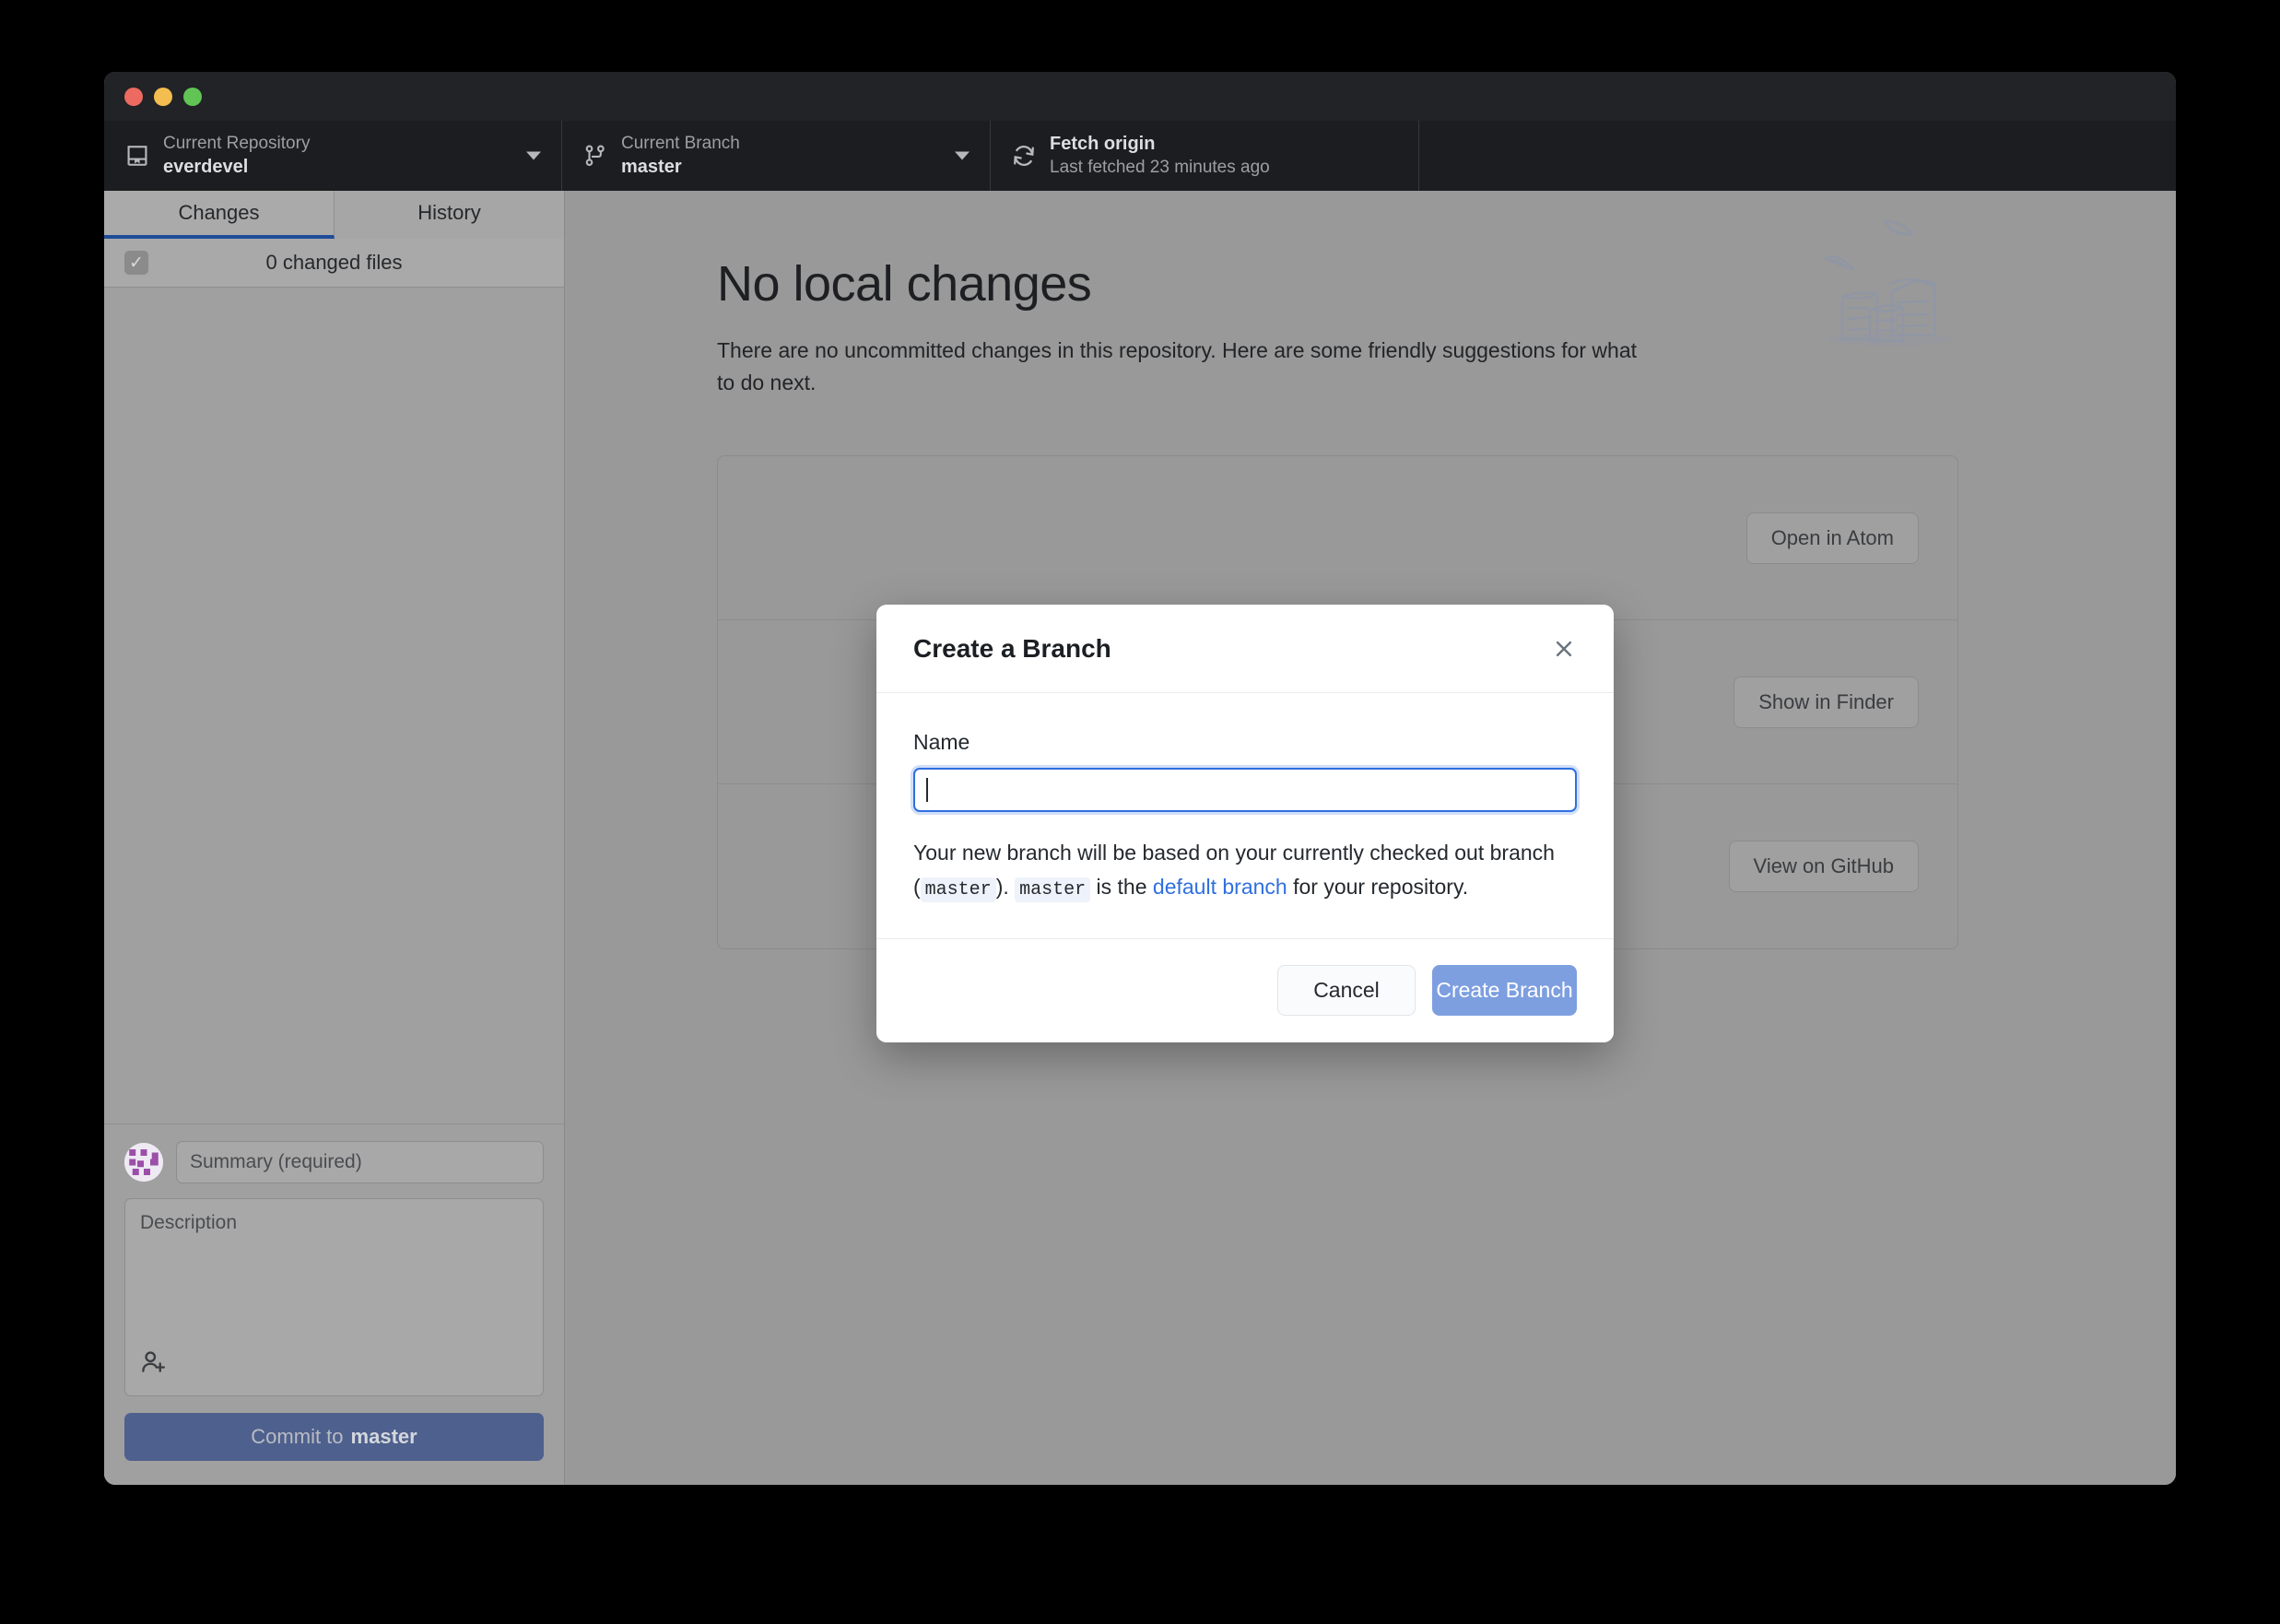 The height and width of the screenshot is (1624, 2280). What do you see at coordinates (1053, 889) in the screenshot?
I see `help-code-2: master` at bounding box center [1053, 889].